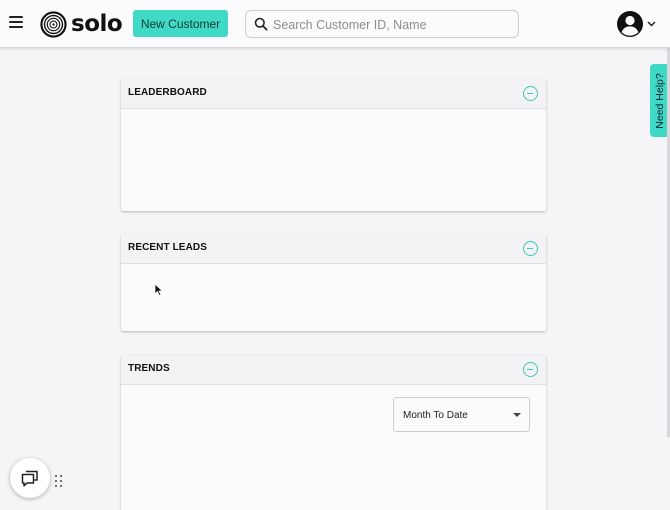 This screenshot has width=670, height=510. I want to click on recent-leads-card: RECENT LEADS, so click(333, 282).